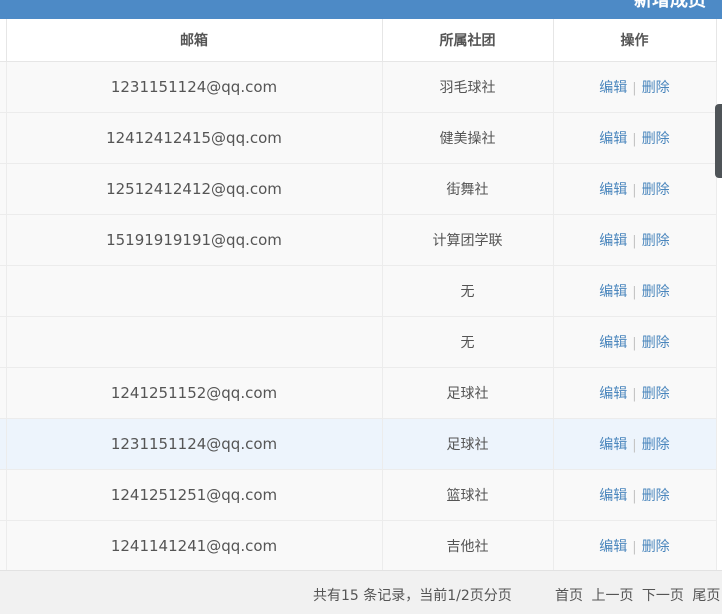 Image resolution: width=722 pixels, height=614 pixels. What do you see at coordinates (412, 596) in the screenshot?
I see `record-count-info: 共有15 条记录，当前1/2页分页` at bounding box center [412, 596].